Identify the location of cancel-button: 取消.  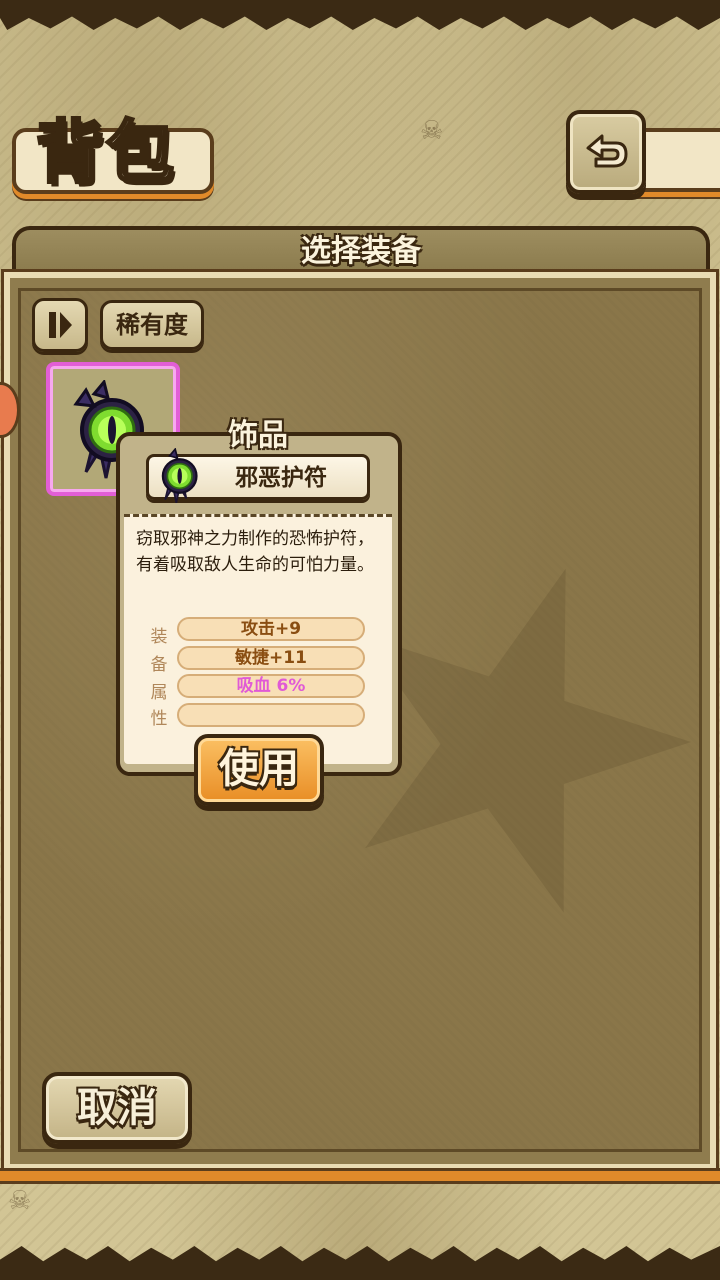
(117, 1108).